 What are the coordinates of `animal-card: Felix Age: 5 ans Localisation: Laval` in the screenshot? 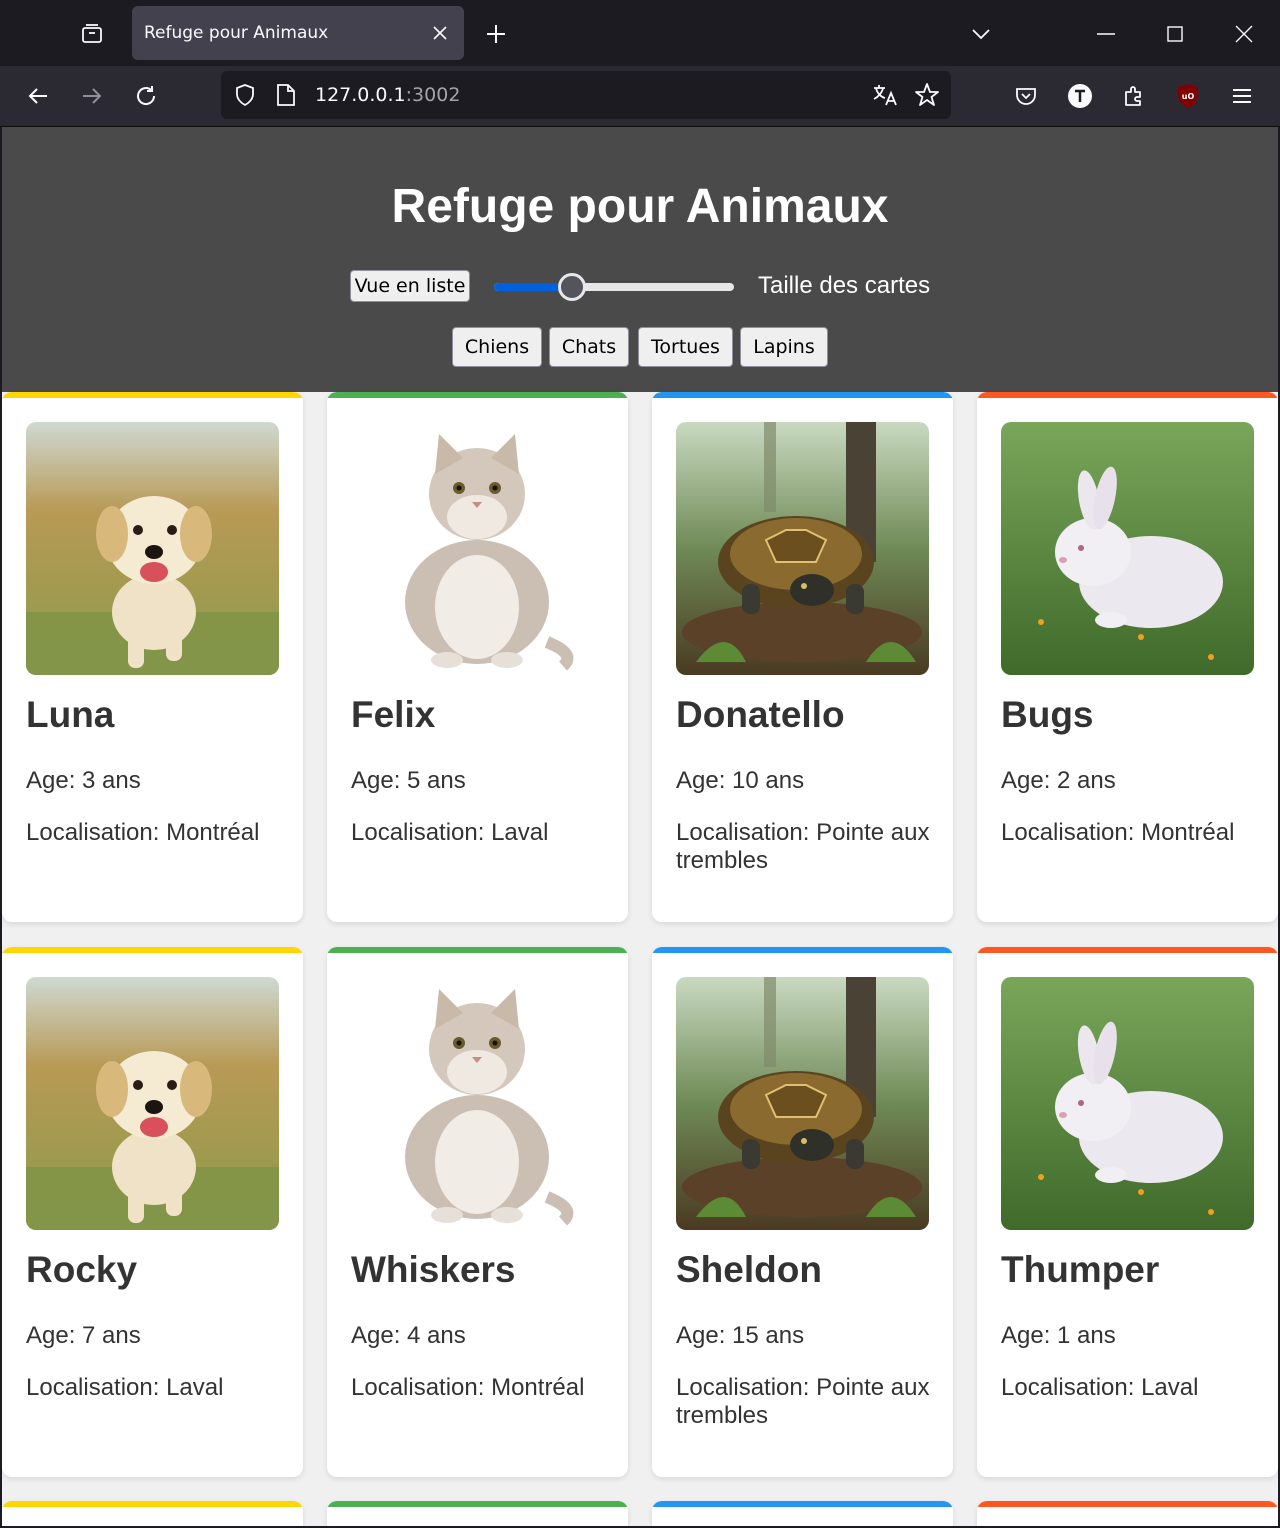 It's located at (477, 657).